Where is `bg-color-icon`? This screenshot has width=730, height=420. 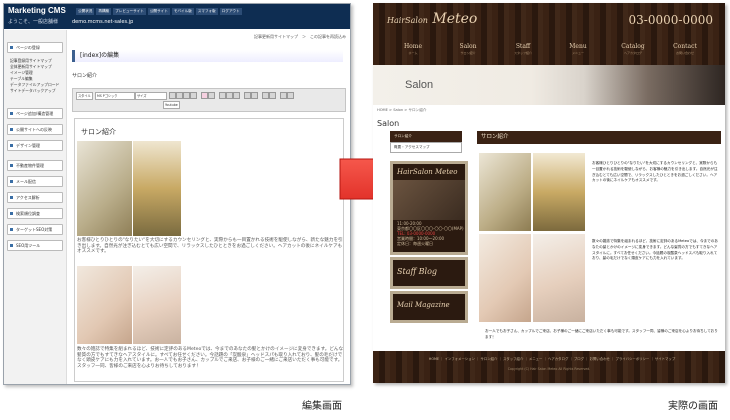 bg-color-icon is located at coordinates (211, 95).